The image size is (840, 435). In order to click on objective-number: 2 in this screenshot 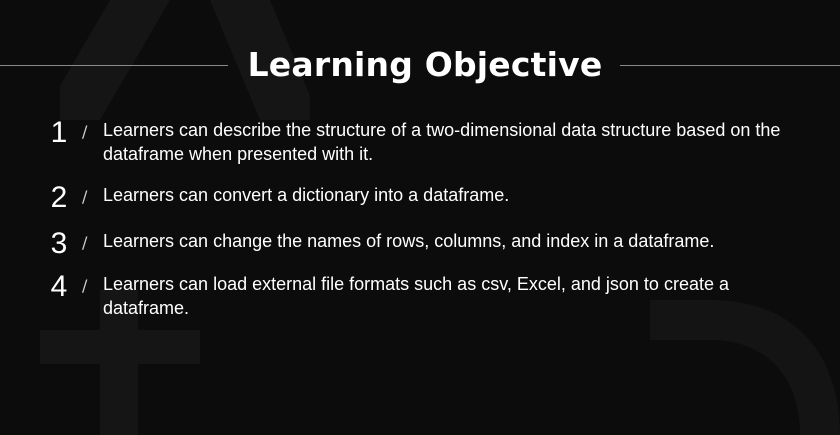, I will do `click(59, 197)`.